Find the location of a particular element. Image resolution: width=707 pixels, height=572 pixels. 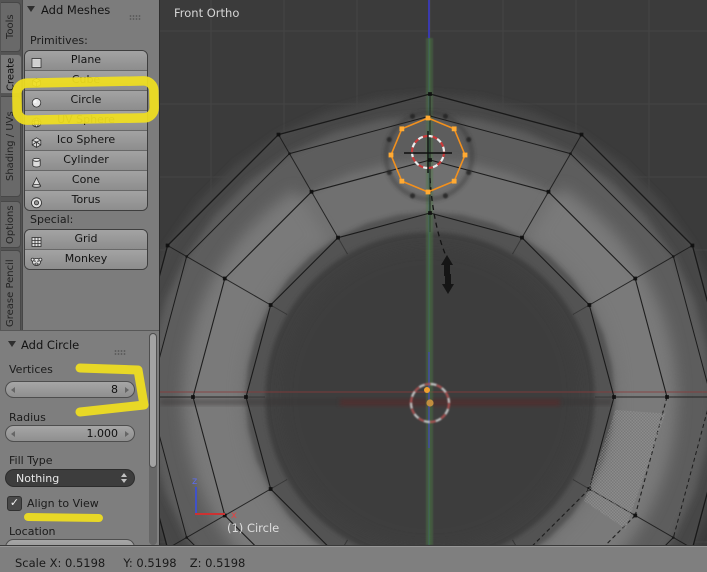

button-label: Circle is located at coordinates (86, 99).